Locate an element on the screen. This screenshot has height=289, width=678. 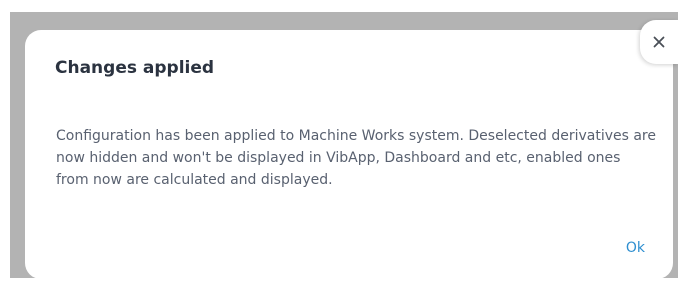
dialog-title: Changes applied is located at coordinates (135, 68).